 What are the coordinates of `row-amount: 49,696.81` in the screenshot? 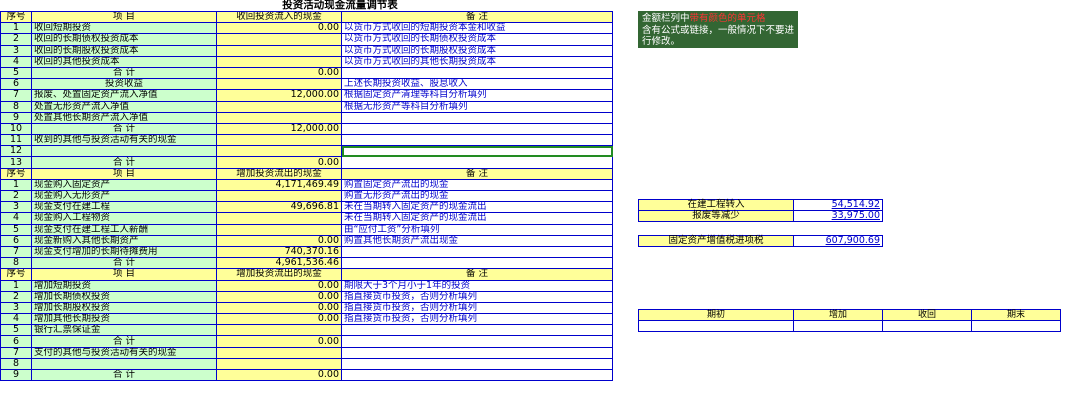 It's located at (279, 207).